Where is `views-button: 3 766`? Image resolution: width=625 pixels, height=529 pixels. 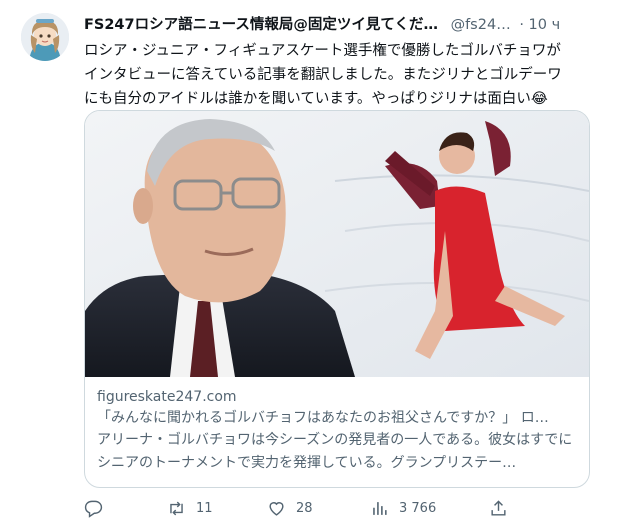 views-button: 3 766 is located at coordinates (403, 508).